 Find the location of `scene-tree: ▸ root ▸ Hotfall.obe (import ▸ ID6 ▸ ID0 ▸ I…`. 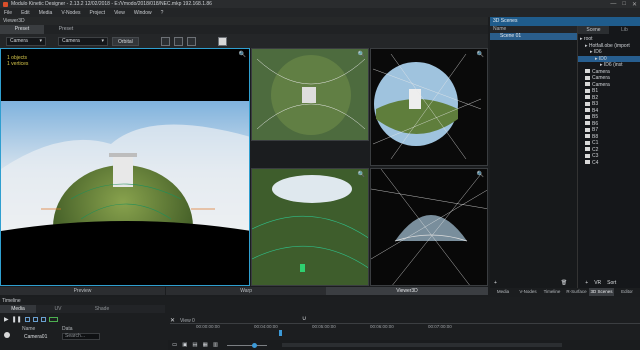

scene-tree: ▸ root ▸ Hotfall.obe (import ▸ ID6 ▸ ID0 ▸ I… is located at coordinates (609, 100).